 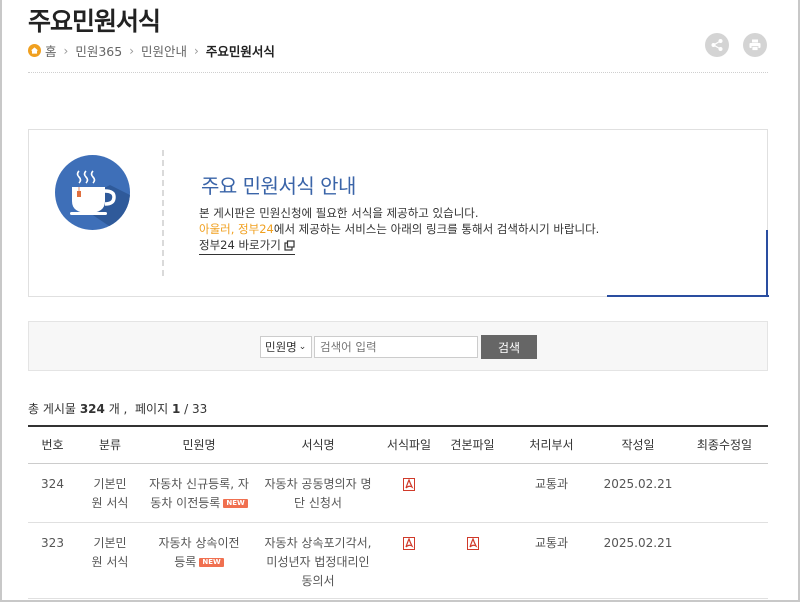 I want to click on coffee-cup-icon, so click(x=92, y=192).